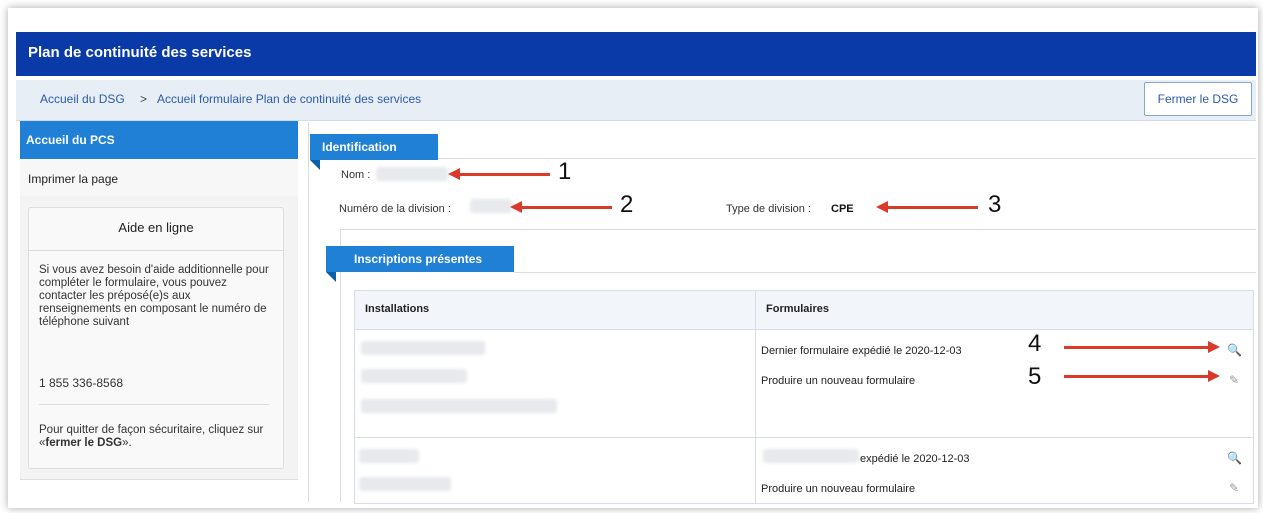  Describe the element at coordinates (1035, 376) in the screenshot. I see `annotation-number-5: 5` at that location.